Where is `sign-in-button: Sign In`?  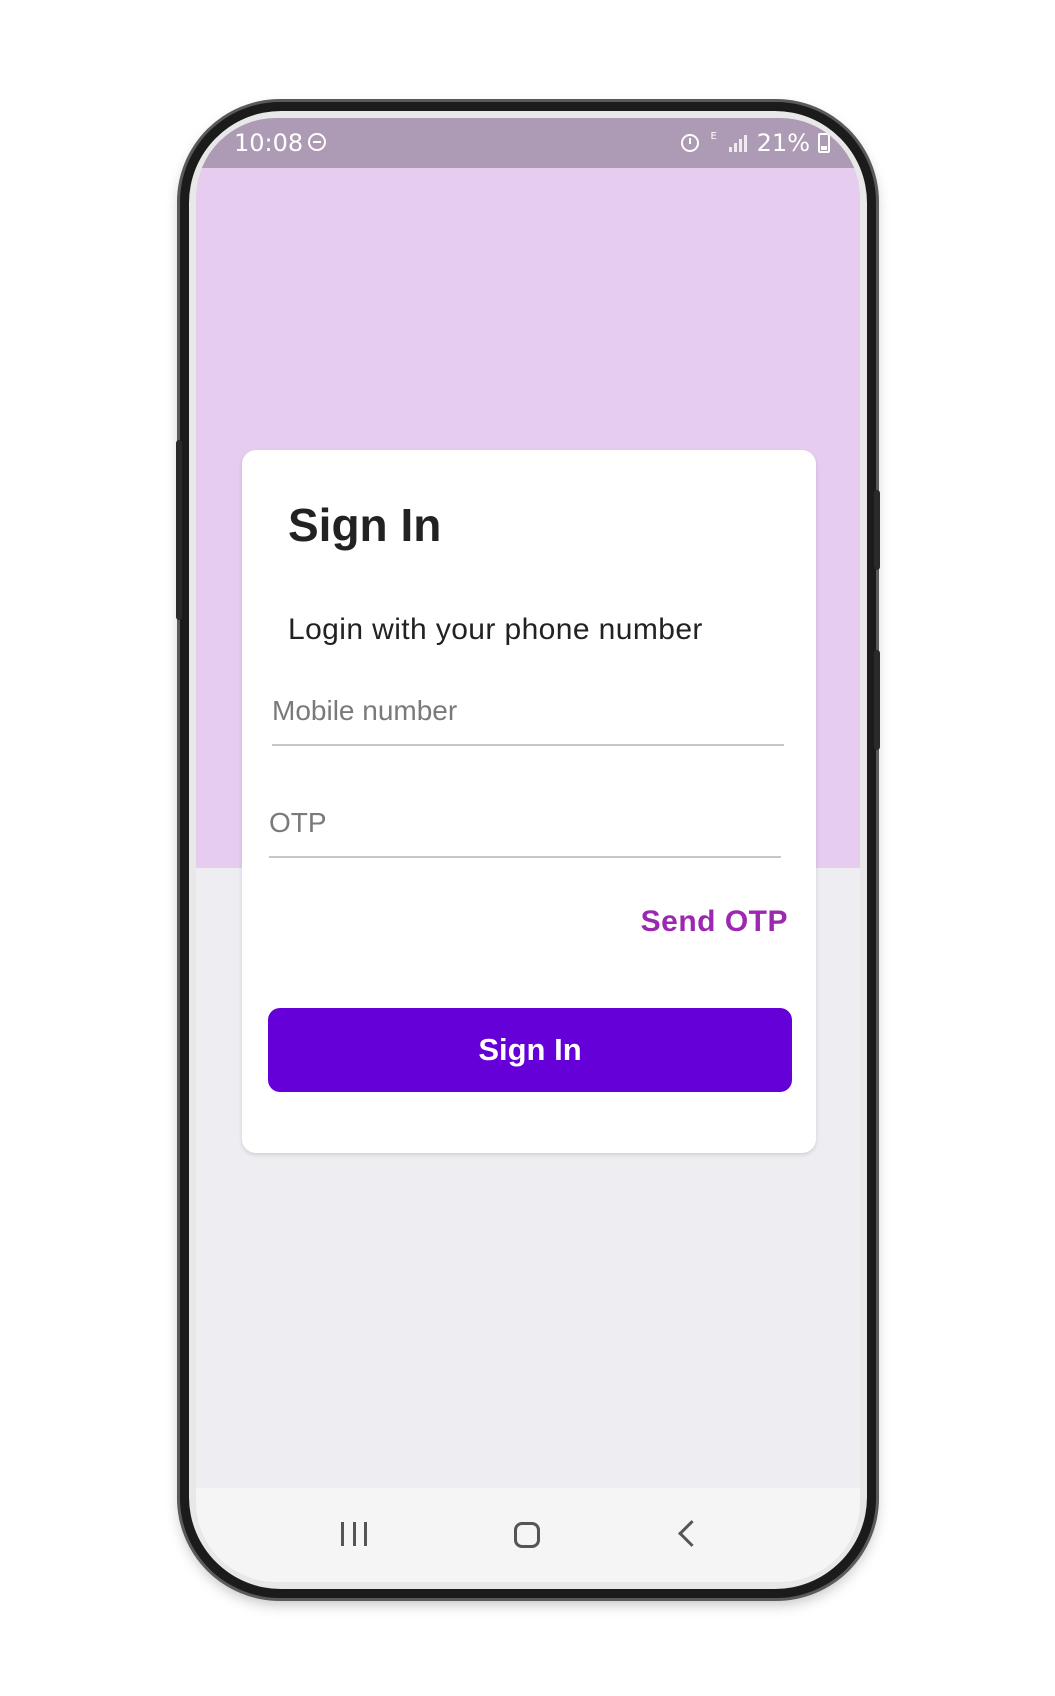 sign-in-button: Sign In is located at coordinates (530, 1050).